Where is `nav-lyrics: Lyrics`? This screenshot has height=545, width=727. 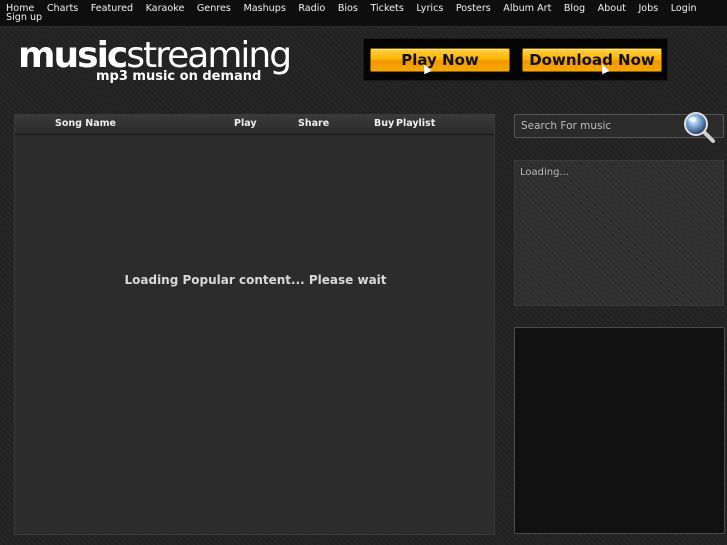
nav-lyrics: Lyrics is located at coordinates (429, 9).